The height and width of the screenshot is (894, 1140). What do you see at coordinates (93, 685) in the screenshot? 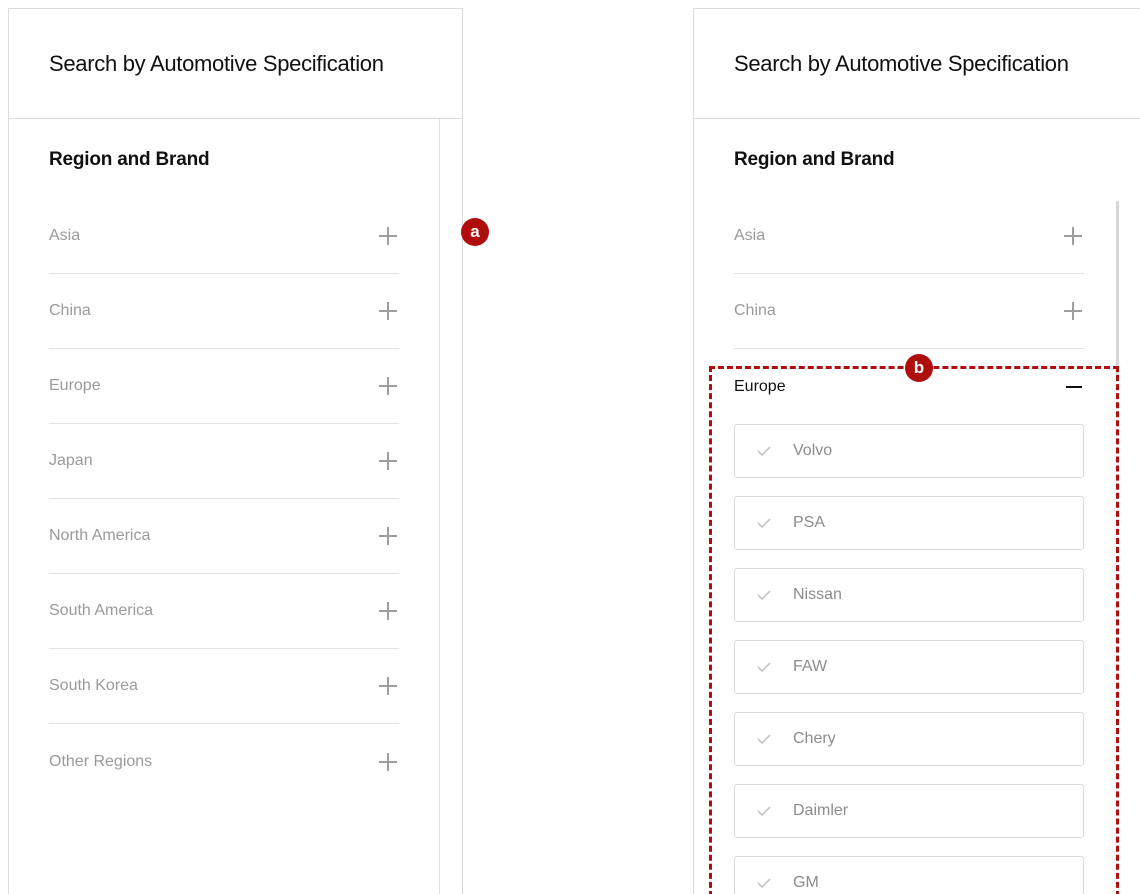
I see `region-label: South Korea` at bounding box center [93, 685].